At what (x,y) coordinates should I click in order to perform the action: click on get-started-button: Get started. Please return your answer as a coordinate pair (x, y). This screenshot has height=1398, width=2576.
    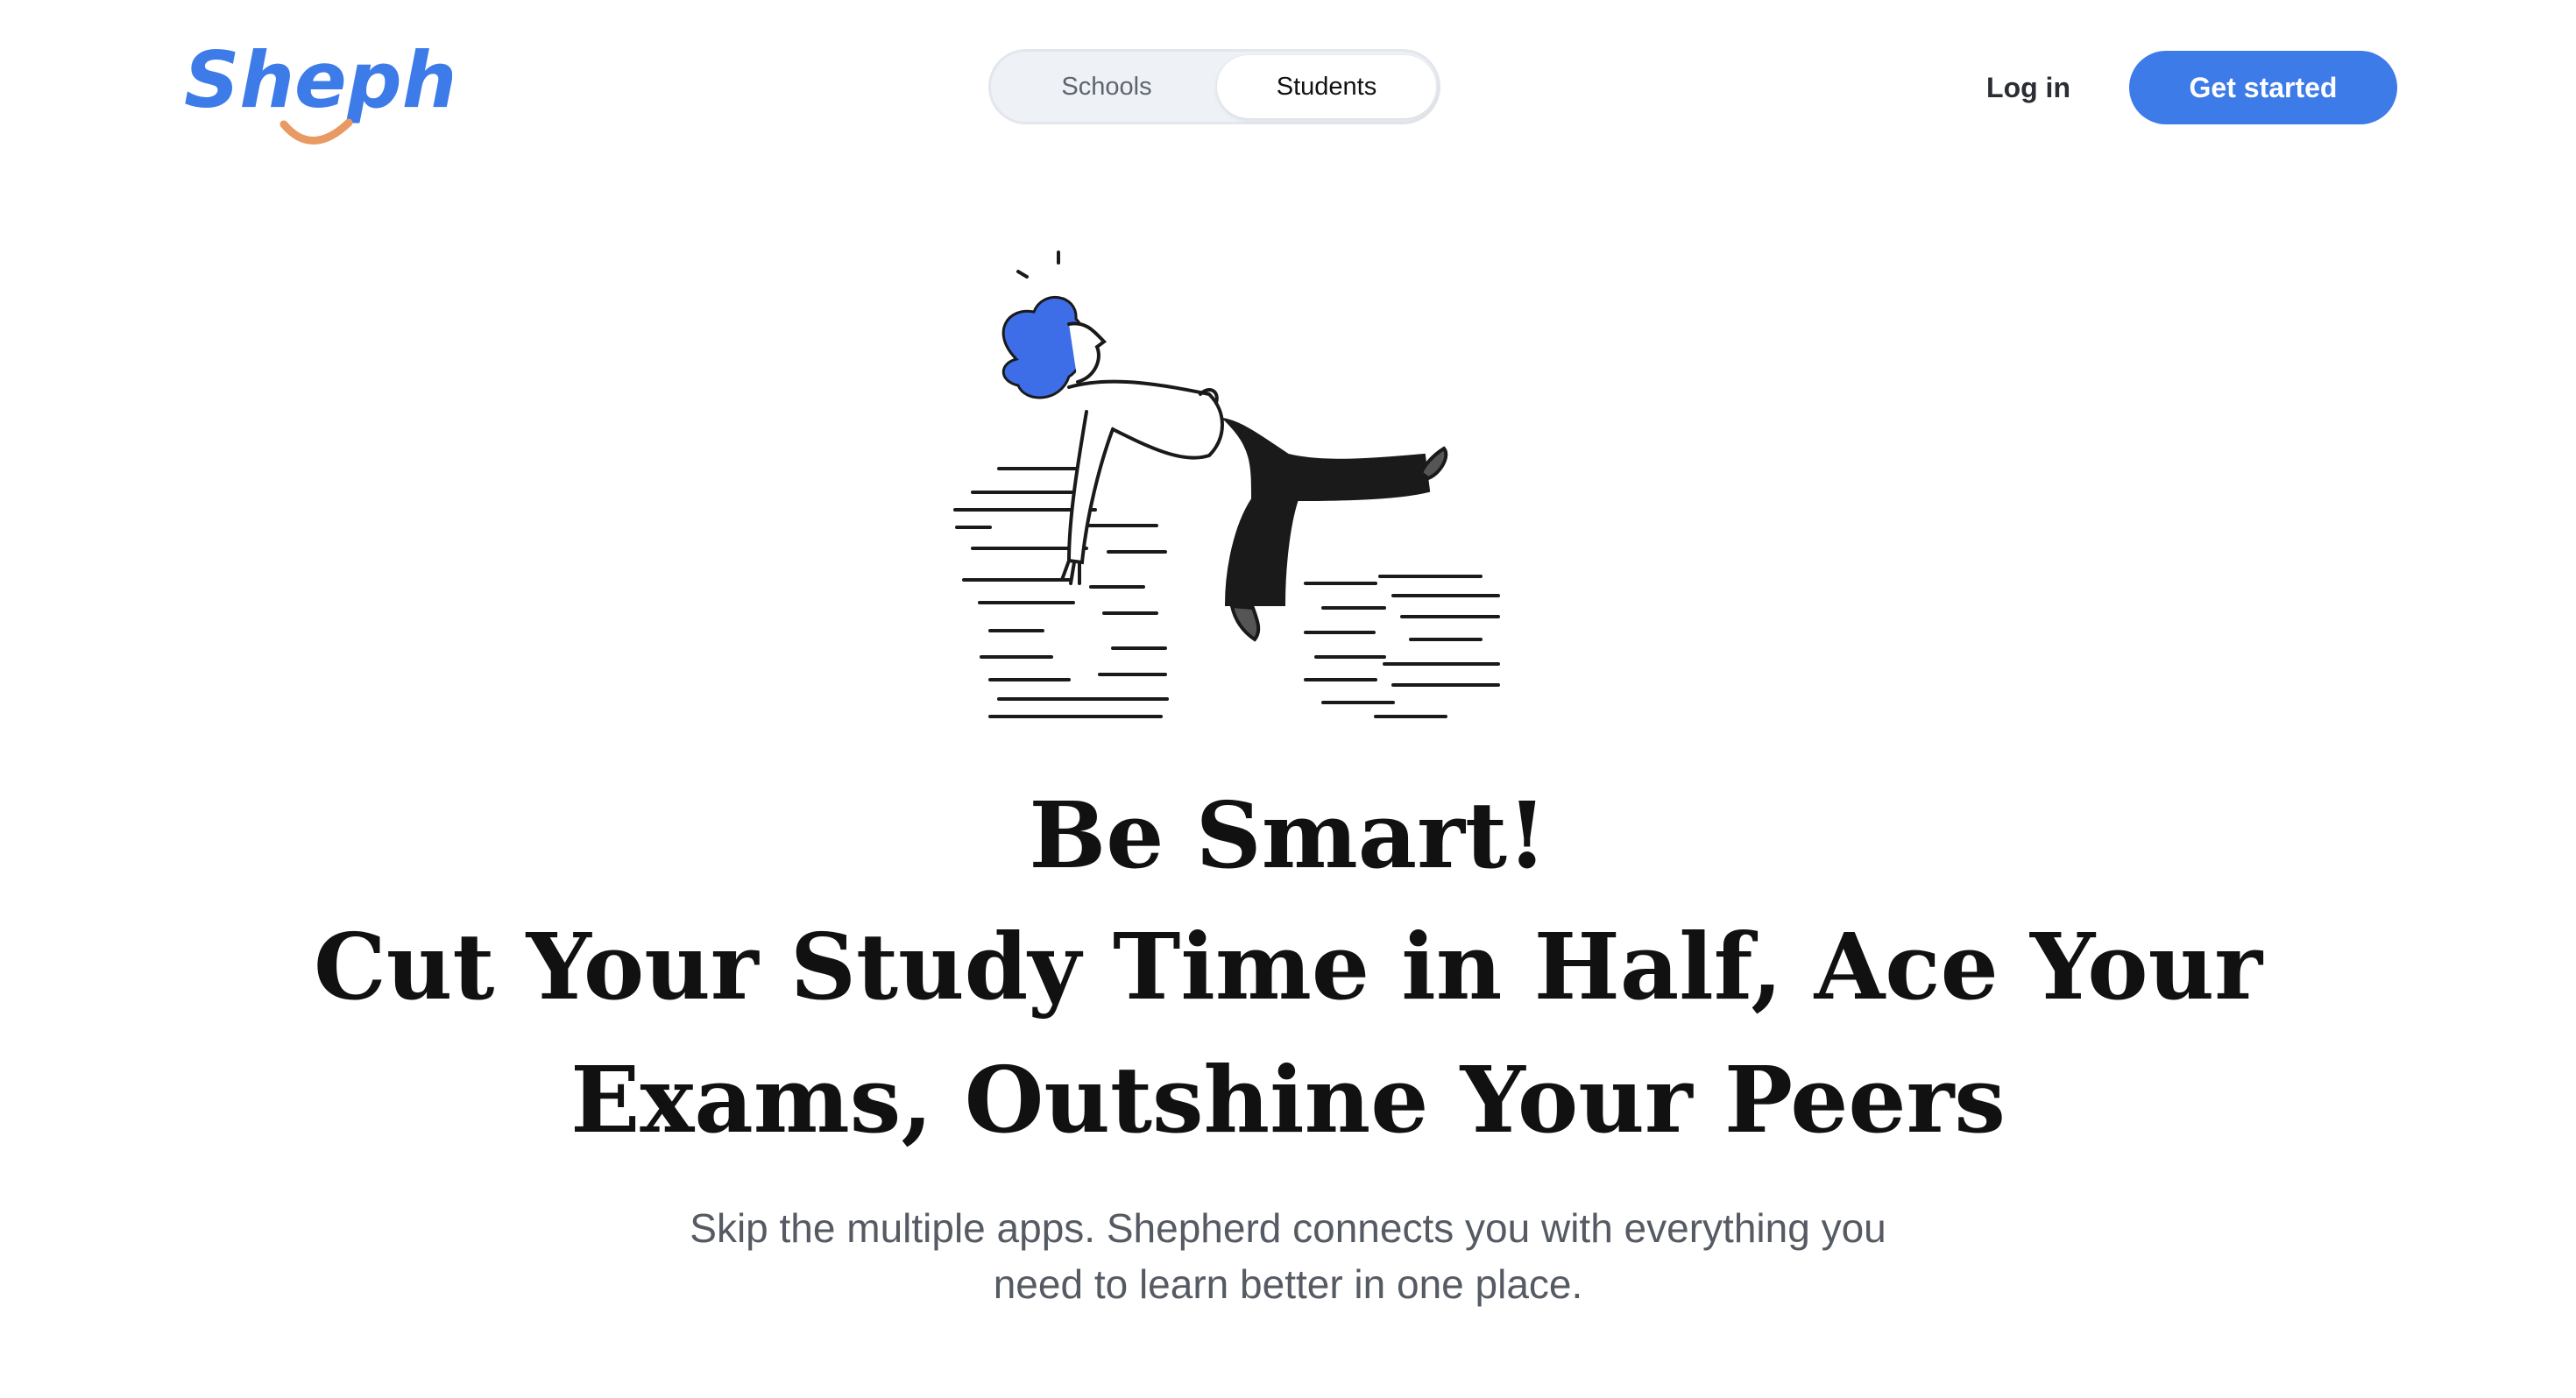
    Looking at the image, I should click on (2263, 87).